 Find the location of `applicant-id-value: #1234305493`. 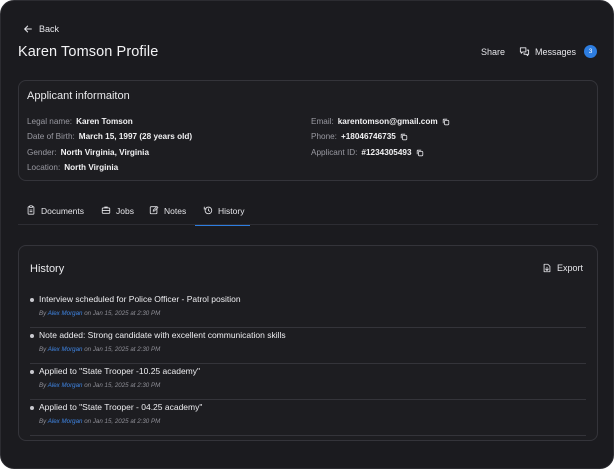

applicant-id-value: #1234305493 is located at coordinates (386, 152).